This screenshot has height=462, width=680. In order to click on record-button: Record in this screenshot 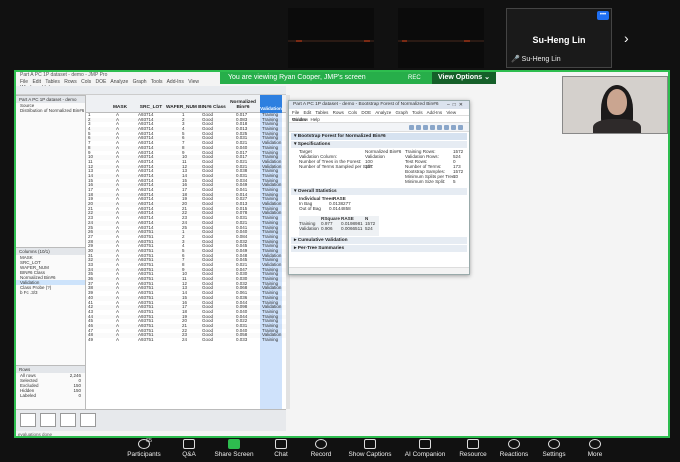, I will do `click(321, 448)`.